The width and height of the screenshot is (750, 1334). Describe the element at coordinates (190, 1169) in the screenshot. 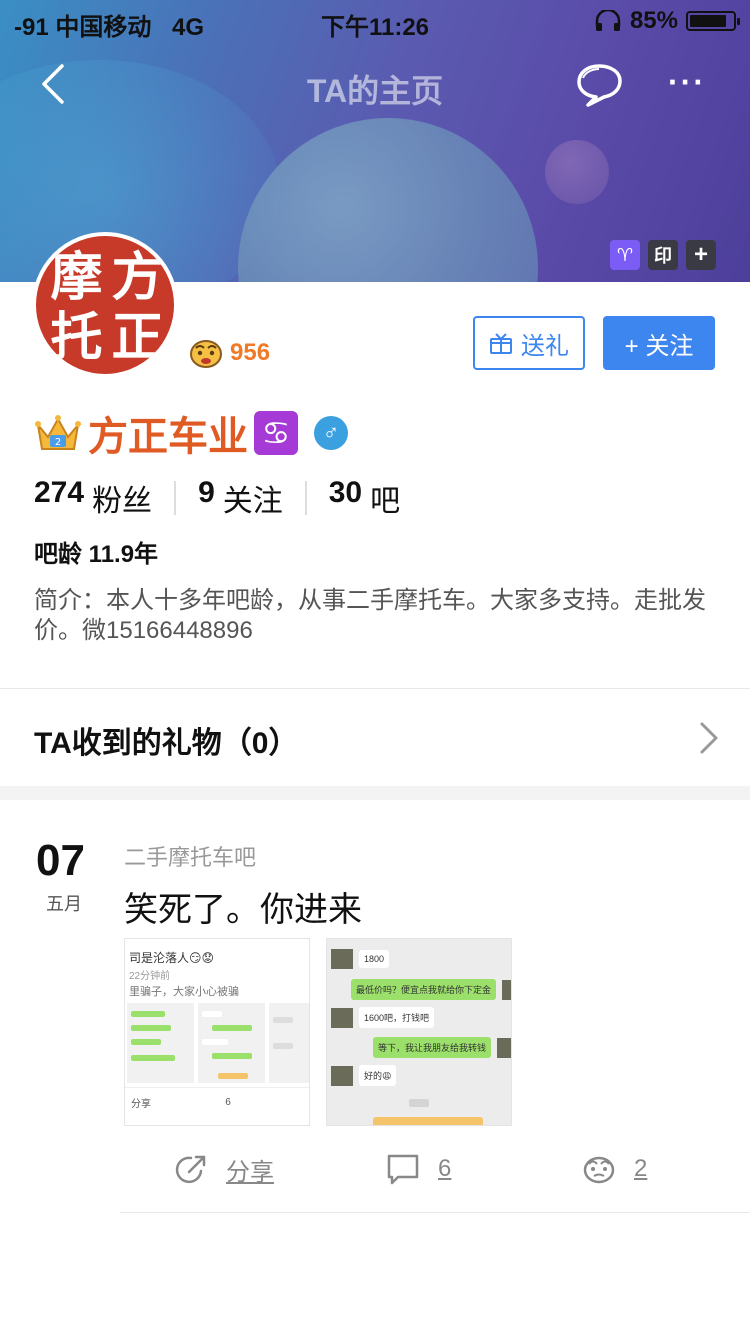

I see `share-icon` at that location.